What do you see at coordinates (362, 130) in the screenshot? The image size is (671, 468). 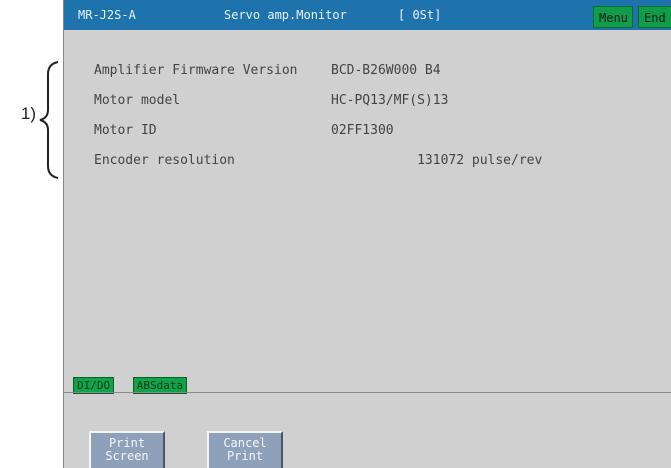 I see `info-value: 02FF1300` at bounding box center [362, 130].